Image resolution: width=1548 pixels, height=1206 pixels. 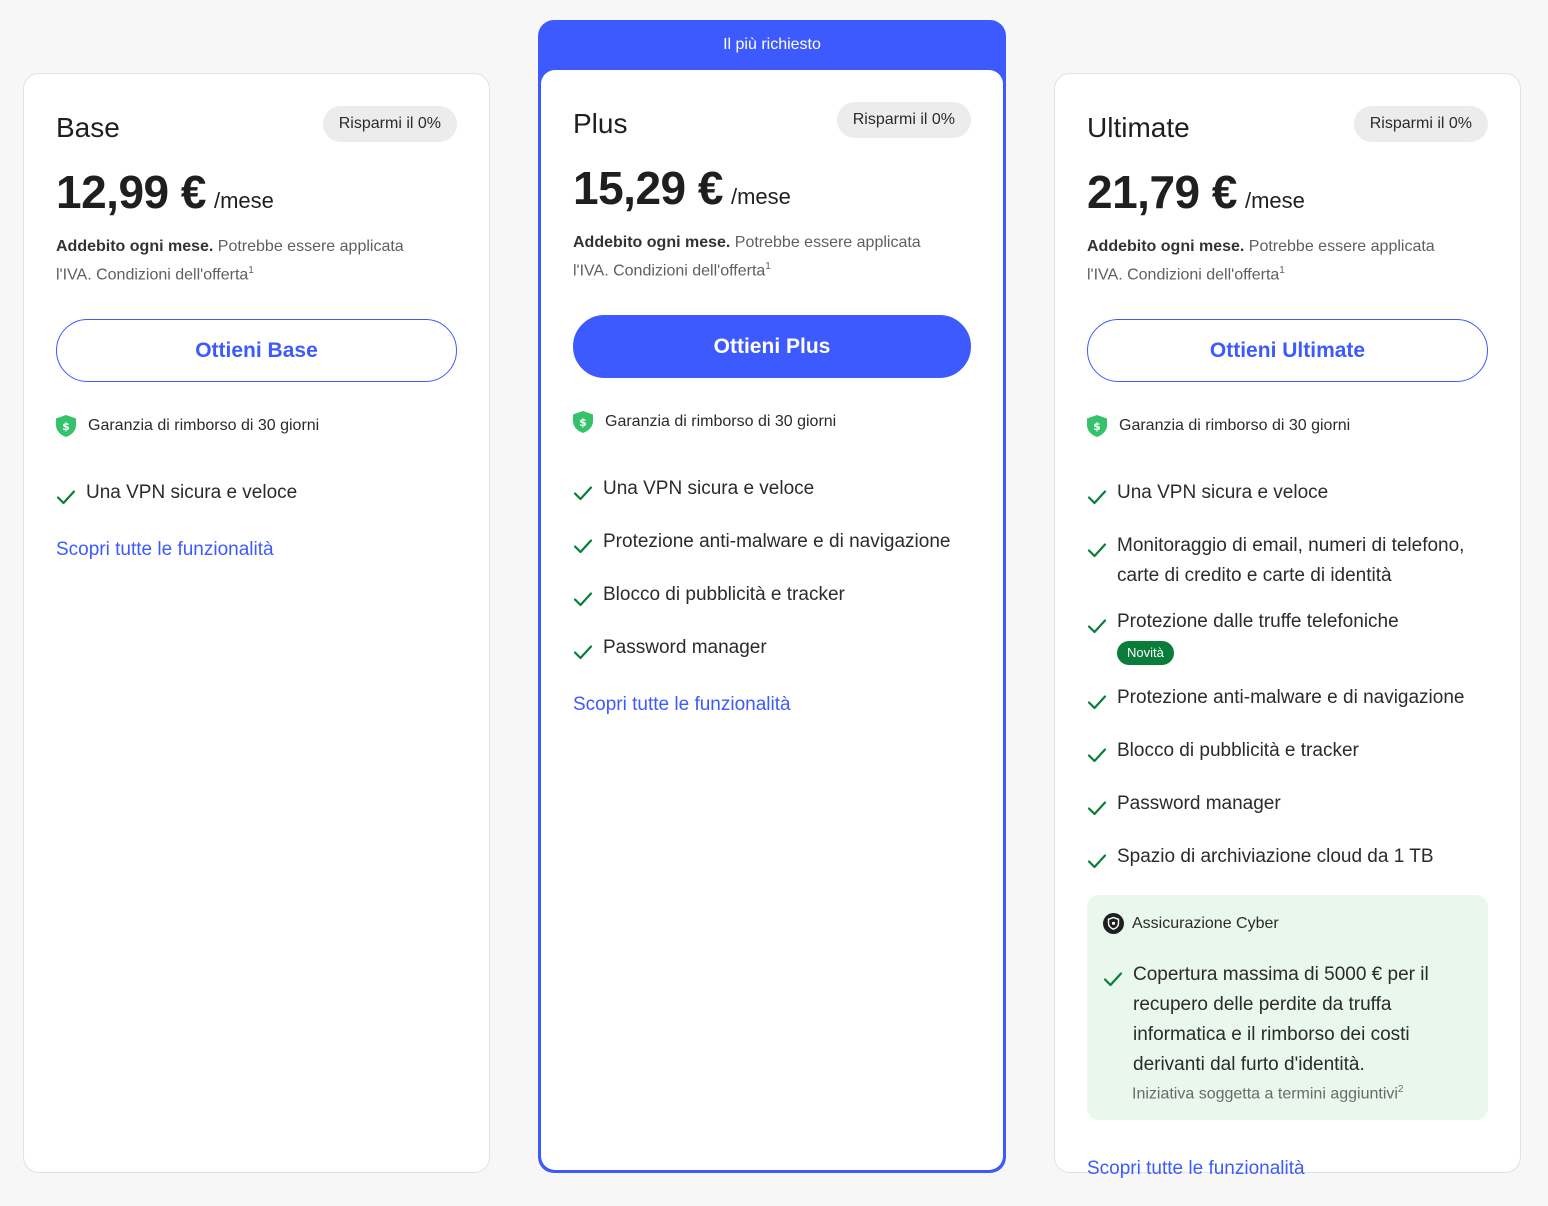 What do you see at coordinates (772, 44) in the screenshot?
I see `most-popular-ribbon: Il più richiesto` at bounding box center [772, 44].